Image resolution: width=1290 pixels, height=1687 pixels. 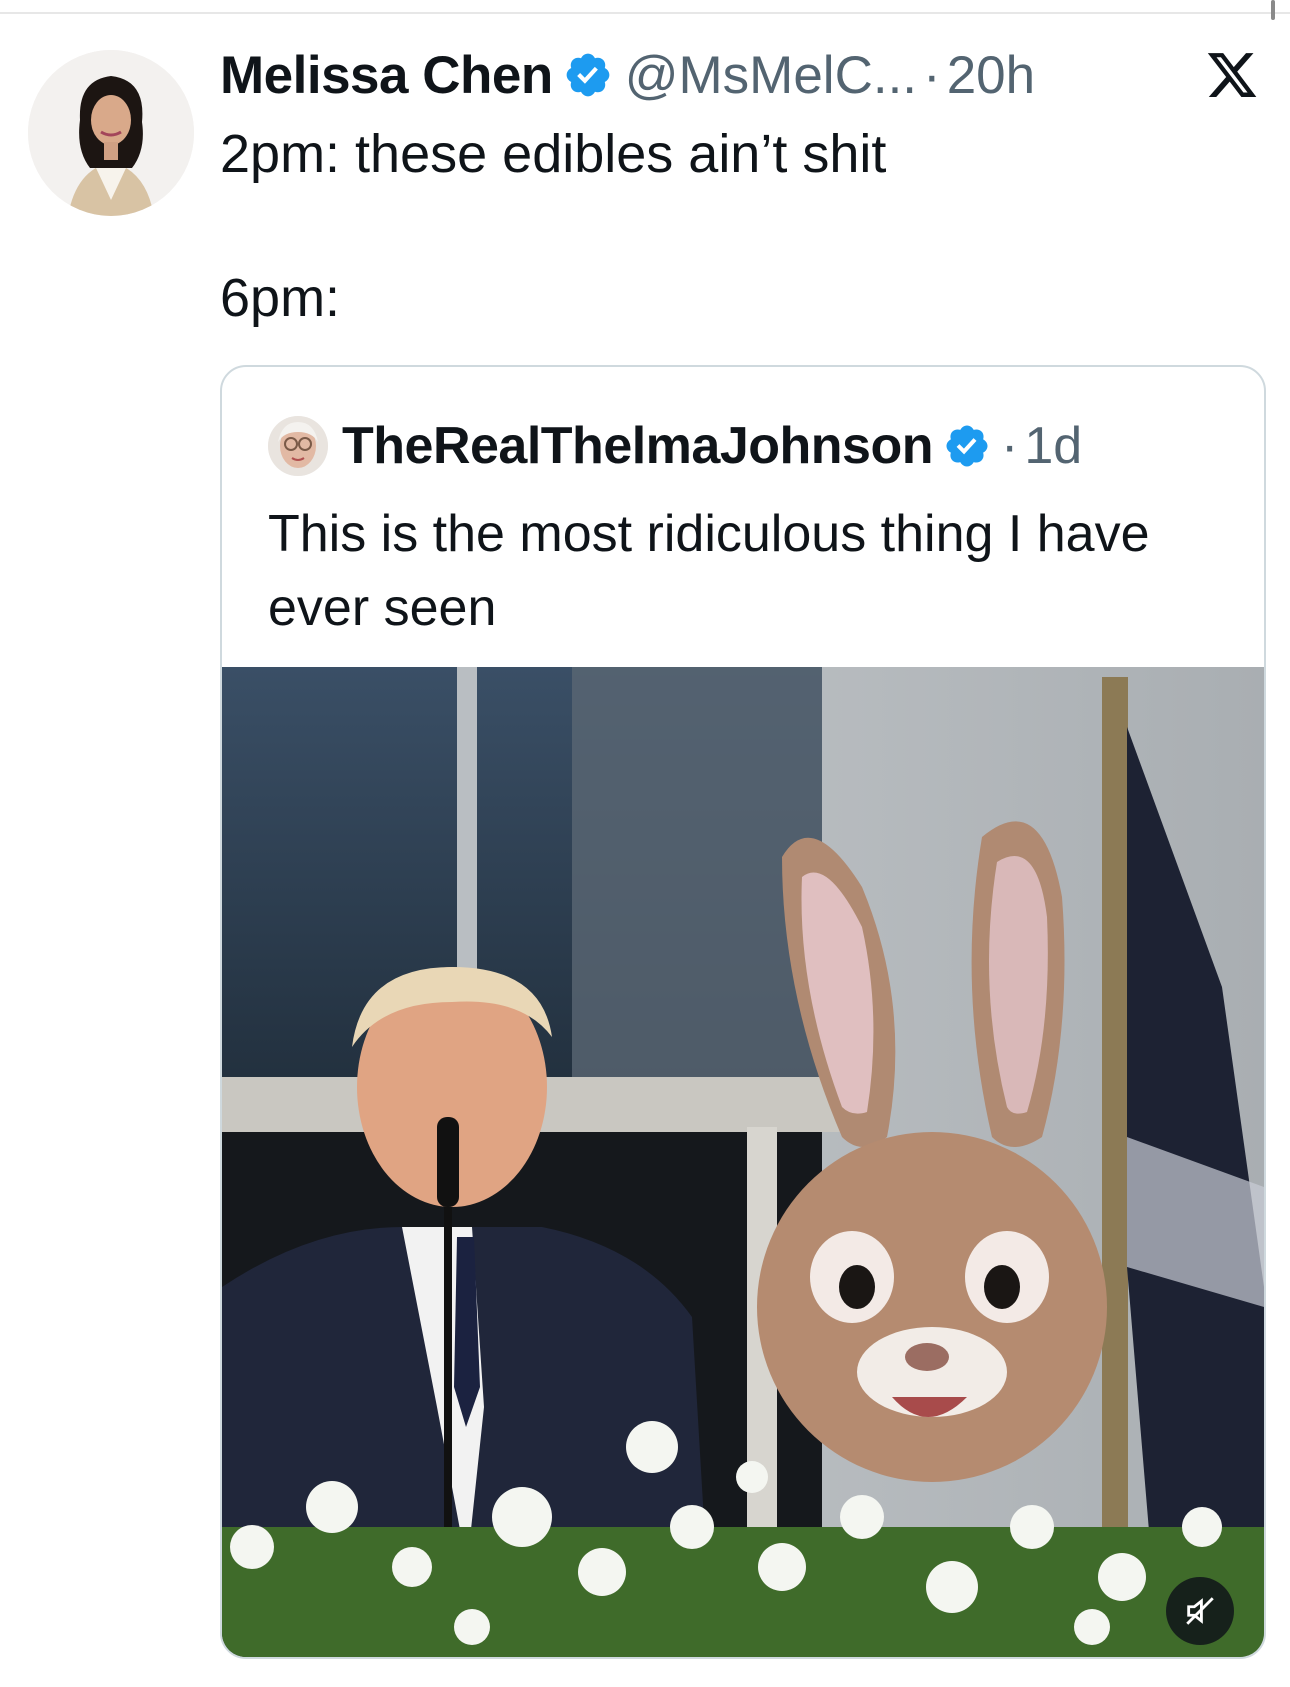 I want to click on quoted-author-name: TheRealThelmaJohnson, so click(x=638, y=446).